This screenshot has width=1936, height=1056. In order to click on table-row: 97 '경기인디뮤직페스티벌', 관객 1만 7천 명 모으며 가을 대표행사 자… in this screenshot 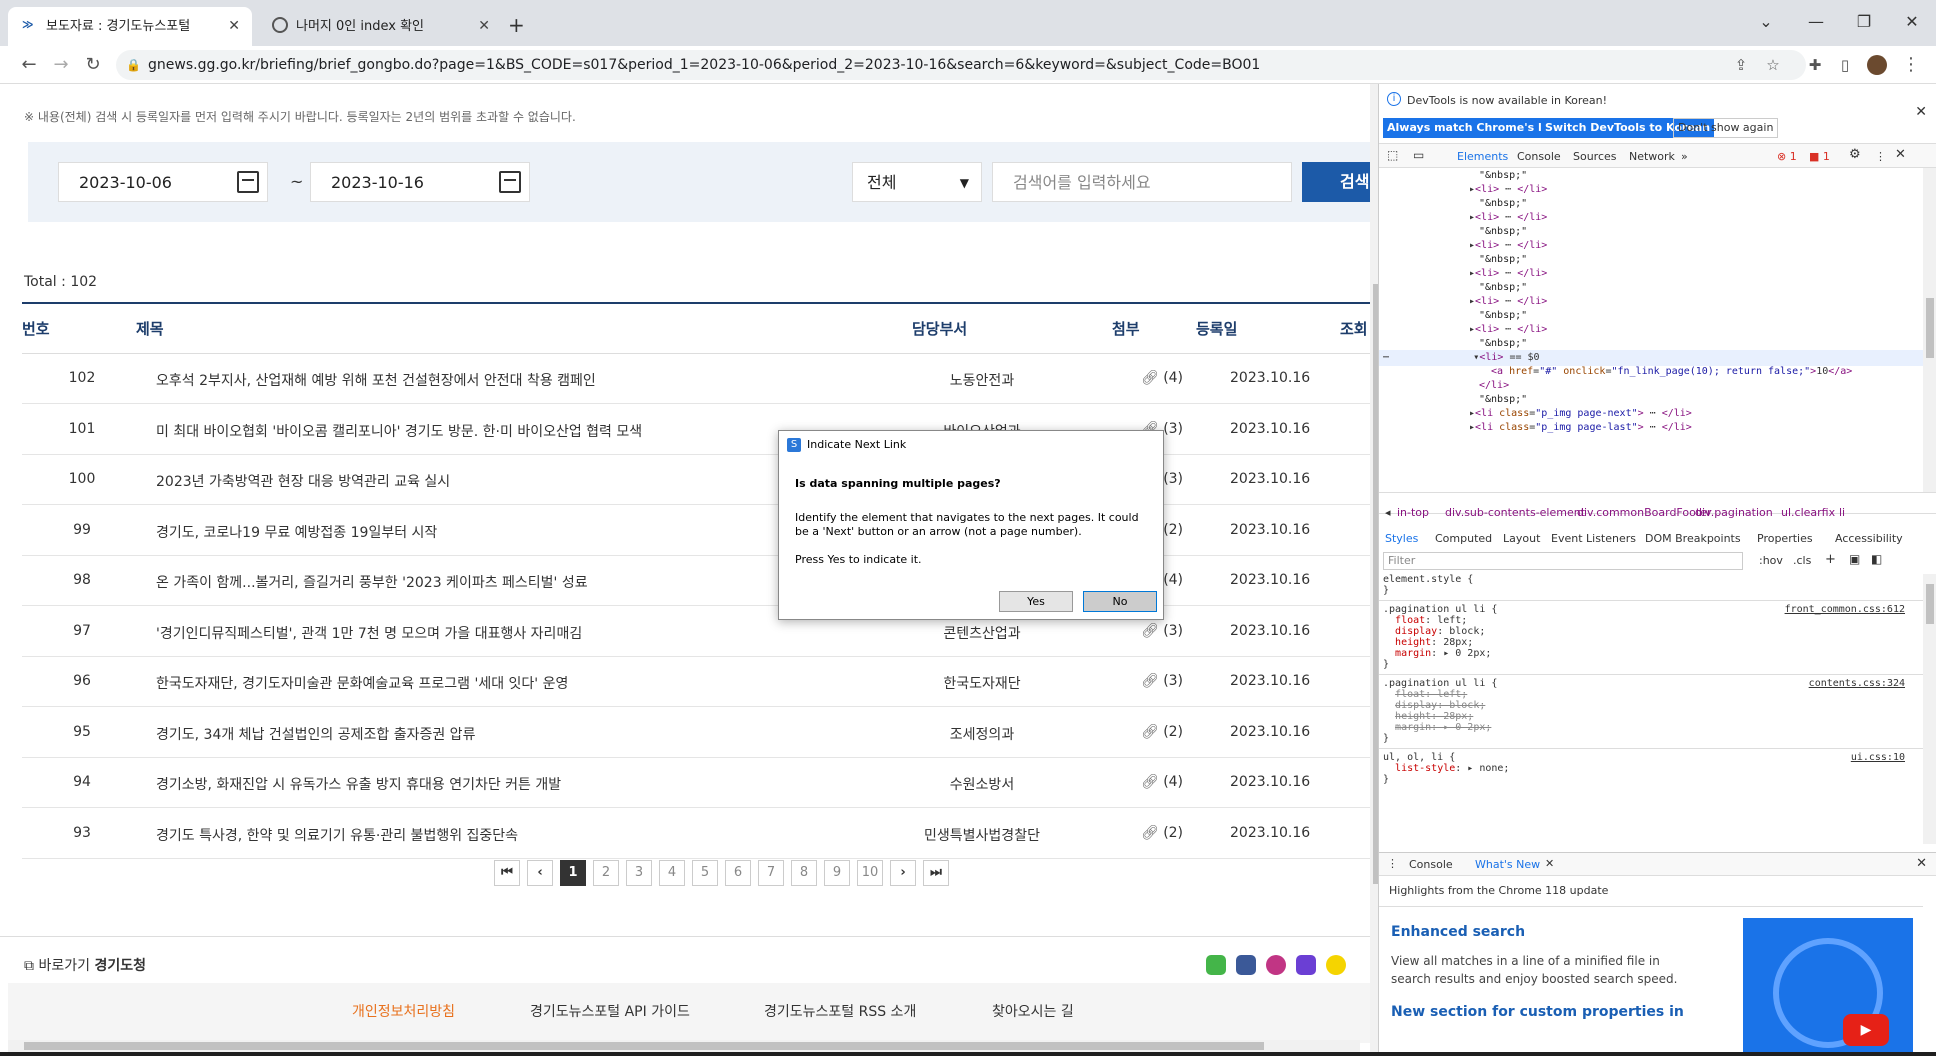, I will do `click(696, 632)`.